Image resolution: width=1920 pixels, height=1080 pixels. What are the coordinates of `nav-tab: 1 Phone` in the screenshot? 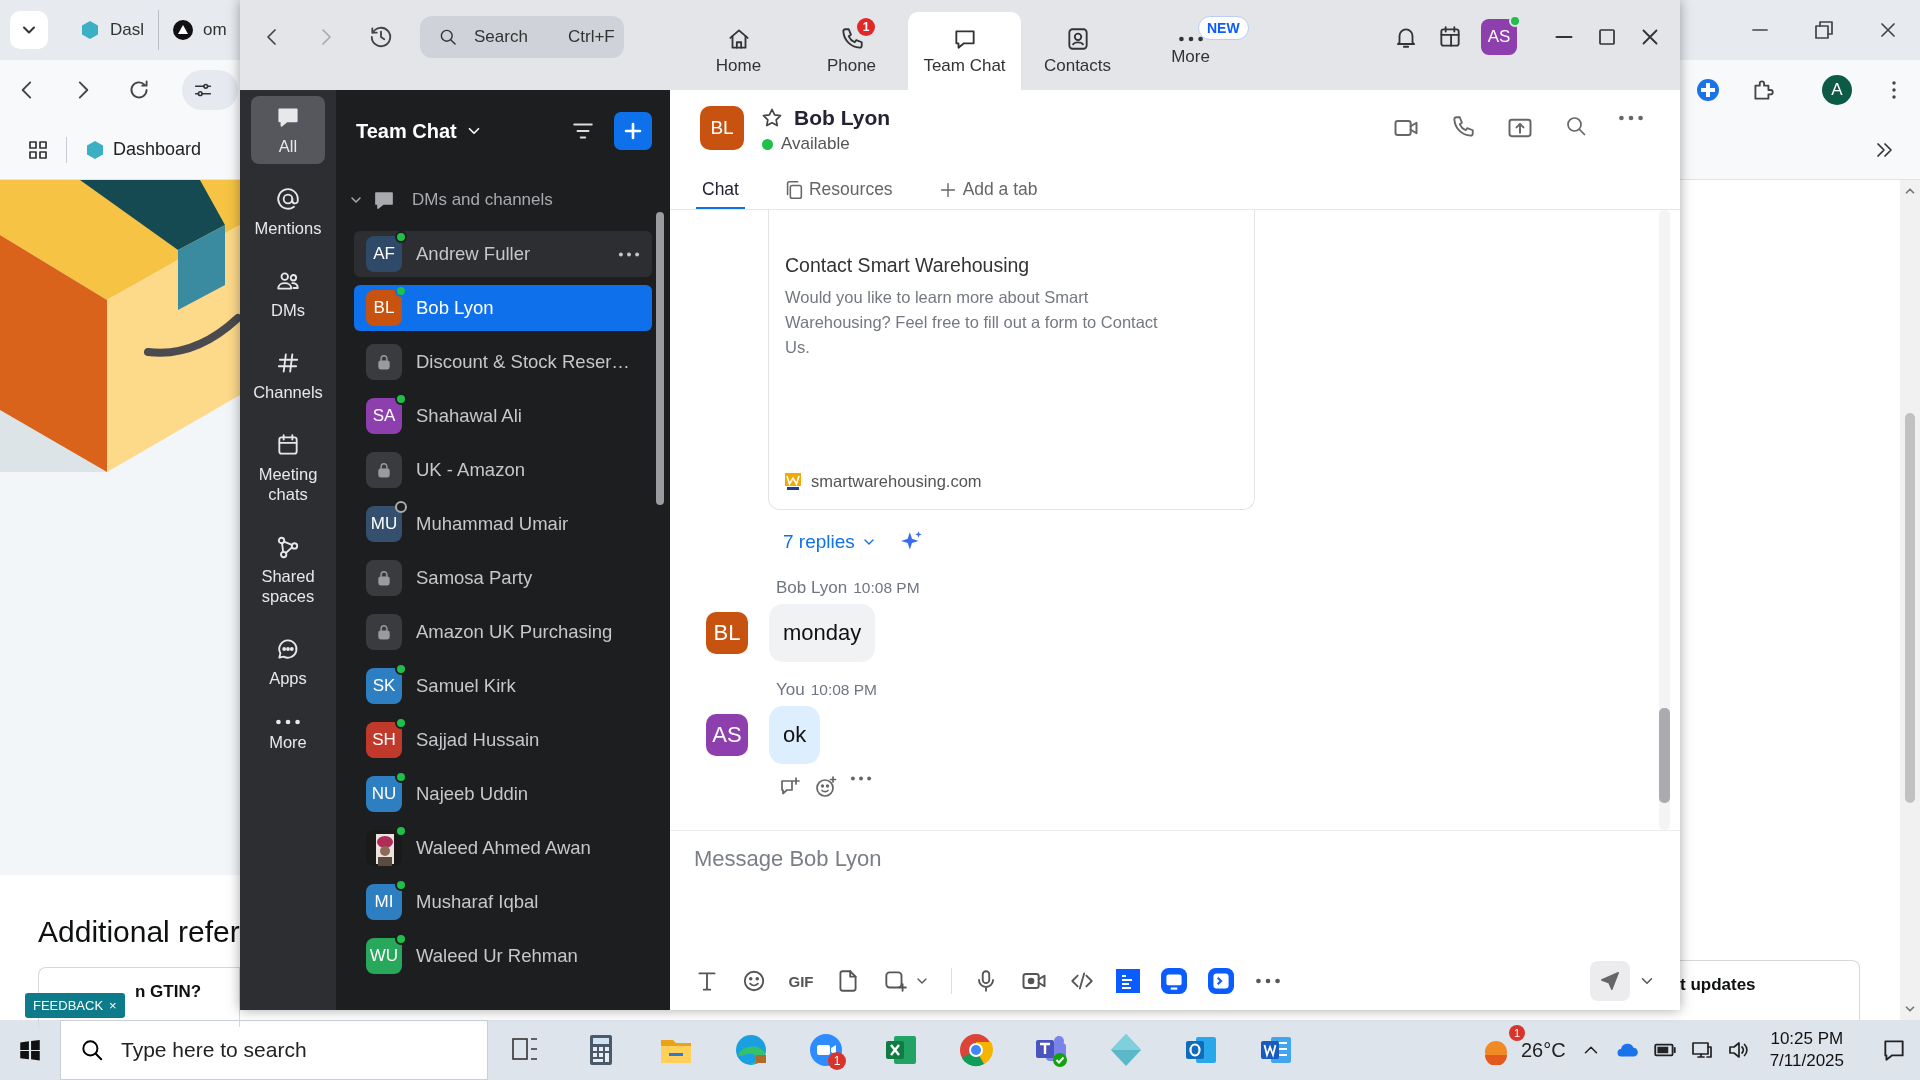 It's located at (851, 51).